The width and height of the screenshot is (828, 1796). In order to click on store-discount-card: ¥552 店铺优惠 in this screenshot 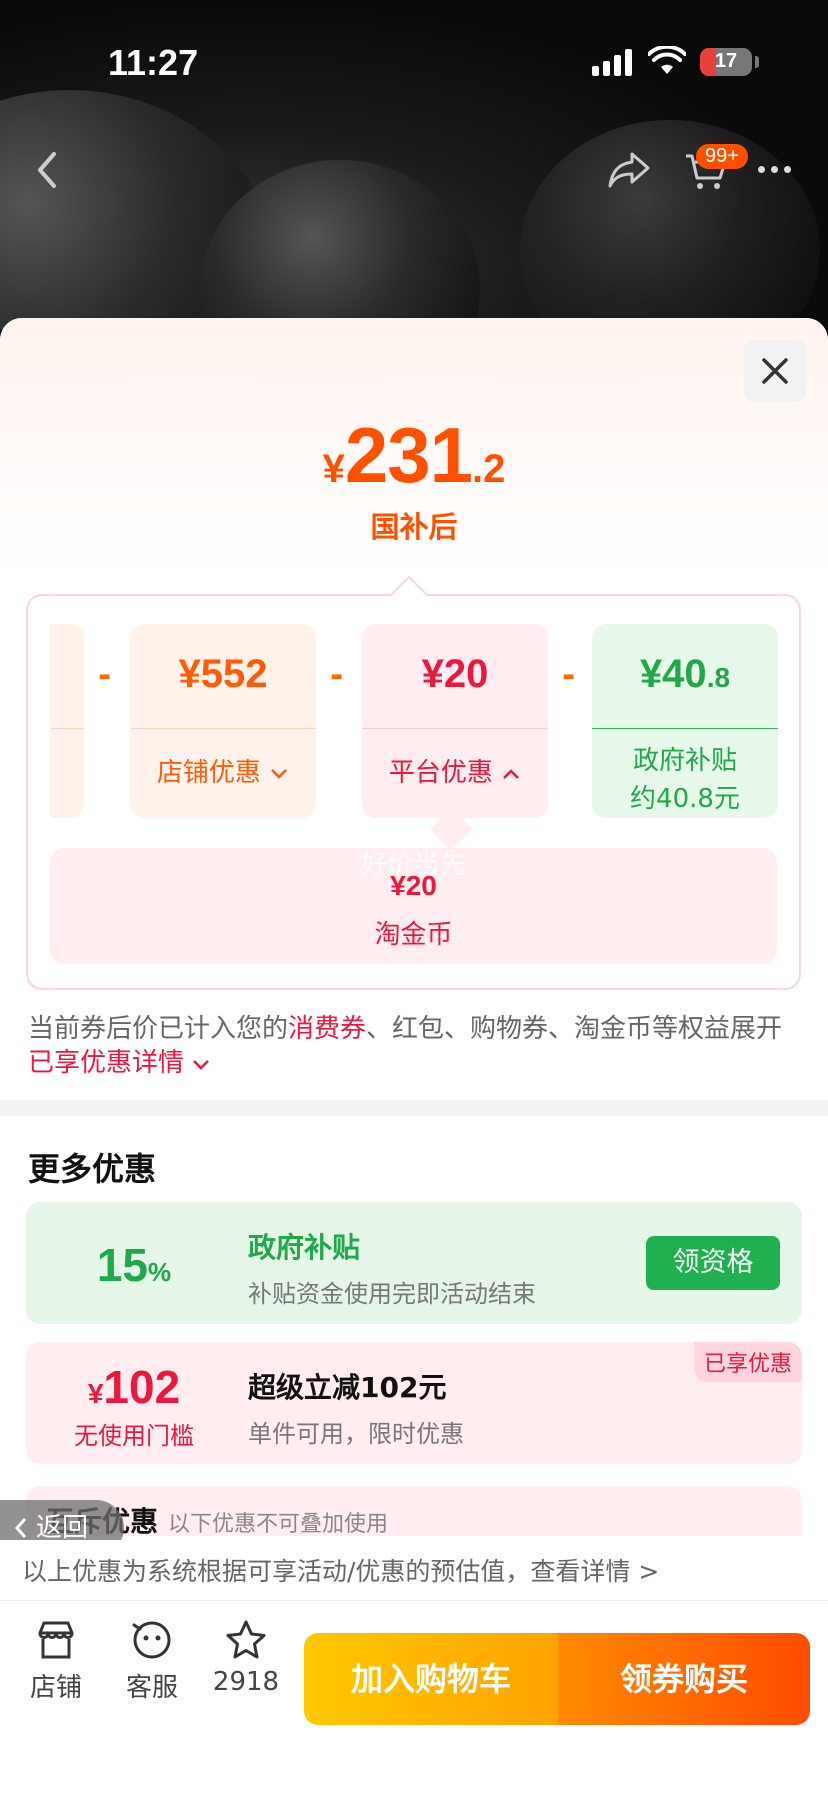, I will do `click(223, 721)`.